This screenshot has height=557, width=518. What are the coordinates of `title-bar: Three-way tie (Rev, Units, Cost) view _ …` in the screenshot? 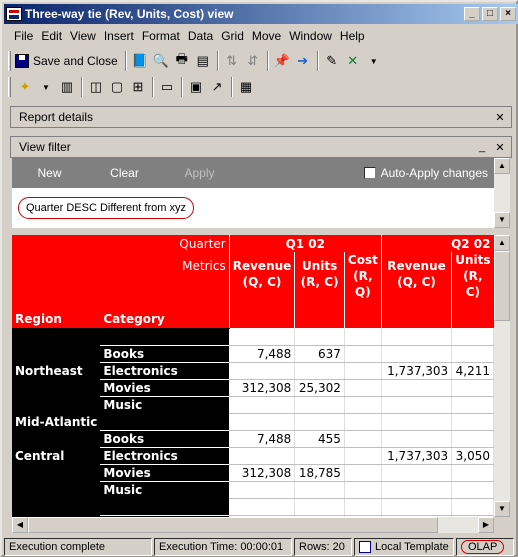 It's located at (261, 14).